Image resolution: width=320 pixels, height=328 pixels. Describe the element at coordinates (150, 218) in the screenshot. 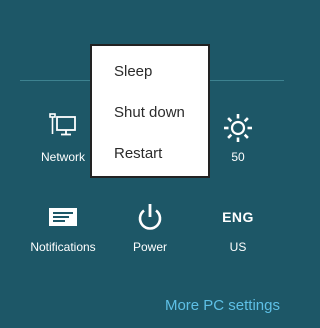

I see `power-icon` at that location.